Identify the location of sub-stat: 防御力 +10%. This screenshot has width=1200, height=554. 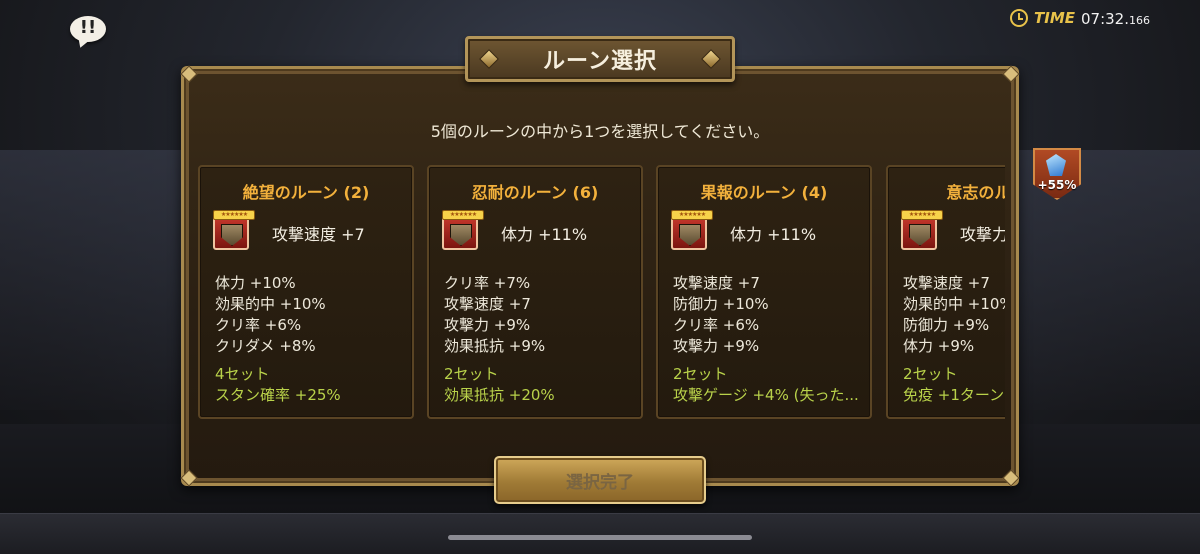
(721, 304).